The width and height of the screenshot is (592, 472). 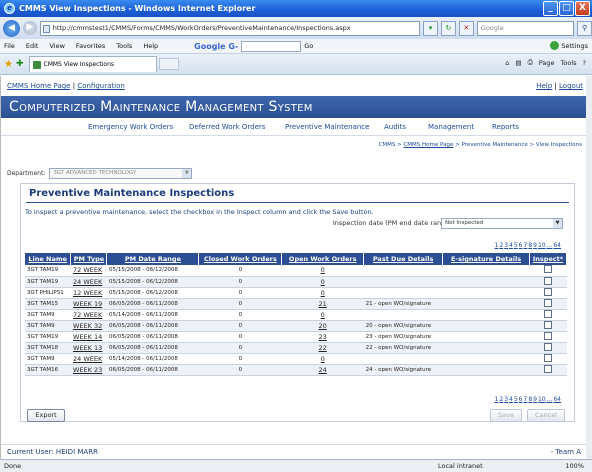 What do you see at coordinates (557, 245) in the screenshot?
I see `page-link: 64` at bounding box center [557, 245].